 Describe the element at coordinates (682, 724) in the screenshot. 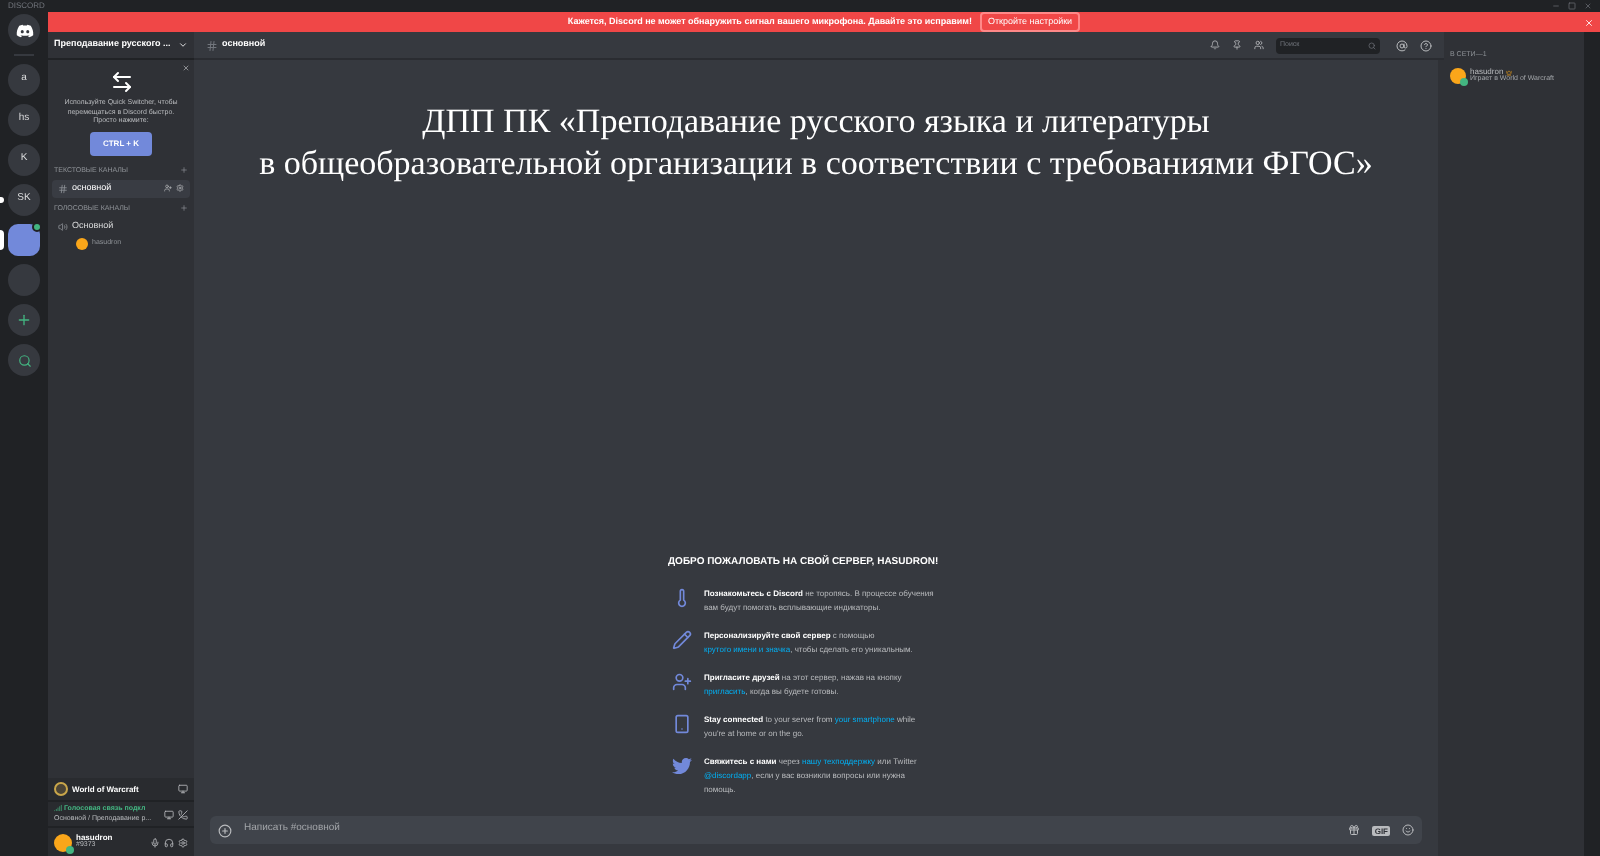

I see `smartphone-icon` at that location.